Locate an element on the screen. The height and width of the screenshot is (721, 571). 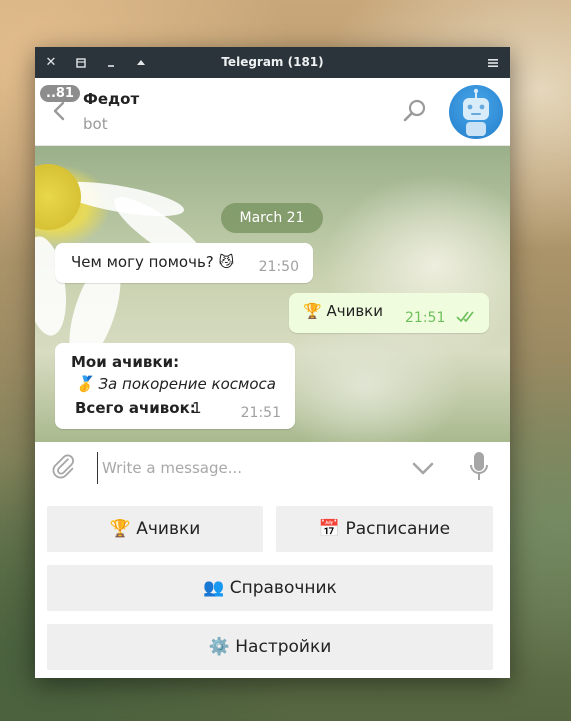
microphone-icon is located at coordinates (479, 466).